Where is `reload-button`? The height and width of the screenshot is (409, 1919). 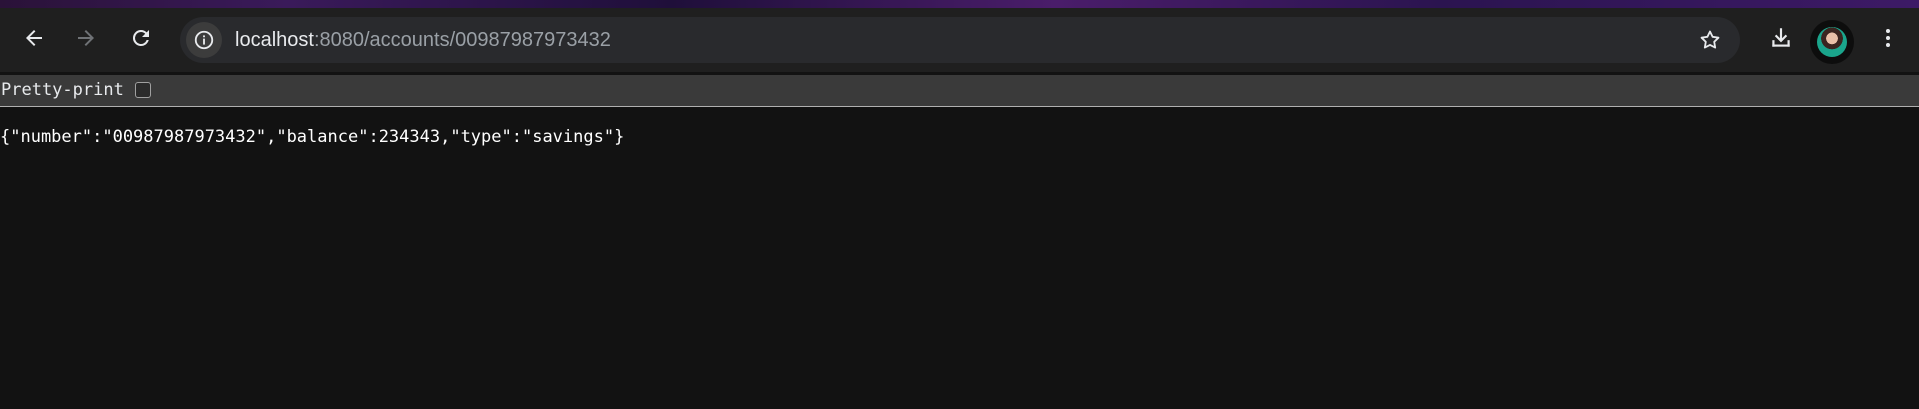
reload-button is located at coordinates (141, 38).